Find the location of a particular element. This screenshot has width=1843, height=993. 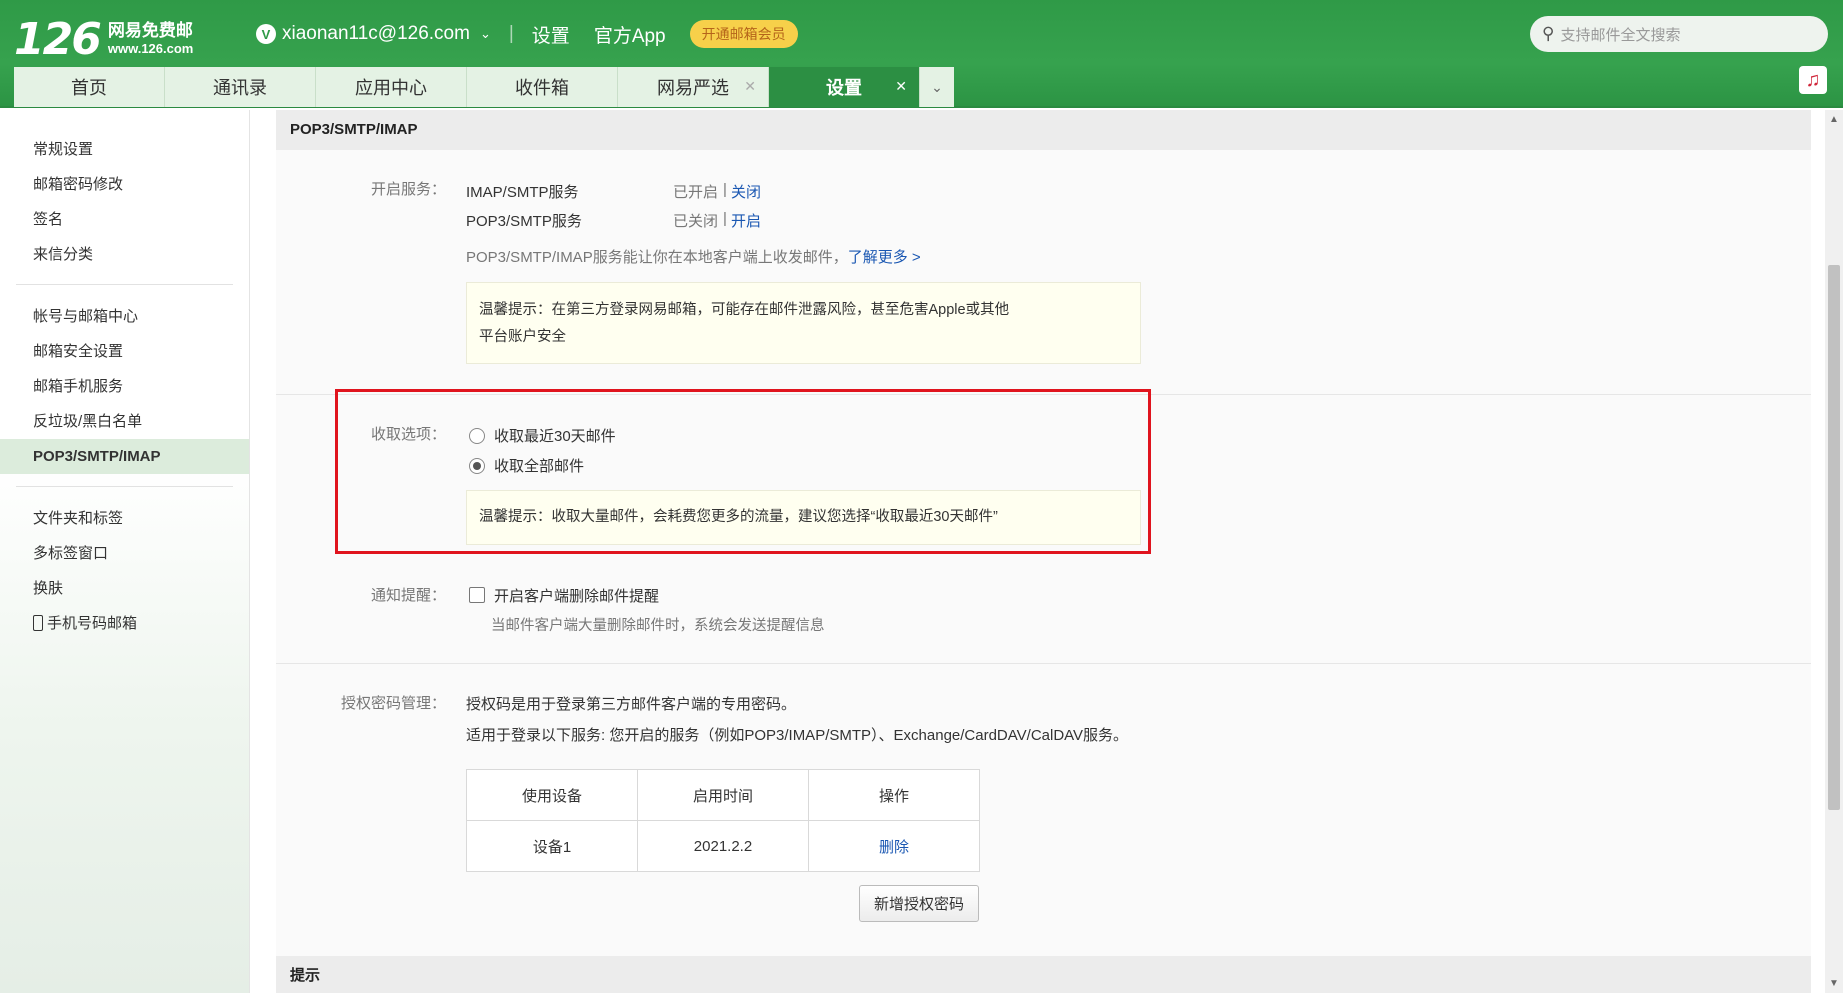

service-description: POP3/SMTP/IMAP服务能让你在本地客户端上收发邮件， is located at coordinates (657, 257).